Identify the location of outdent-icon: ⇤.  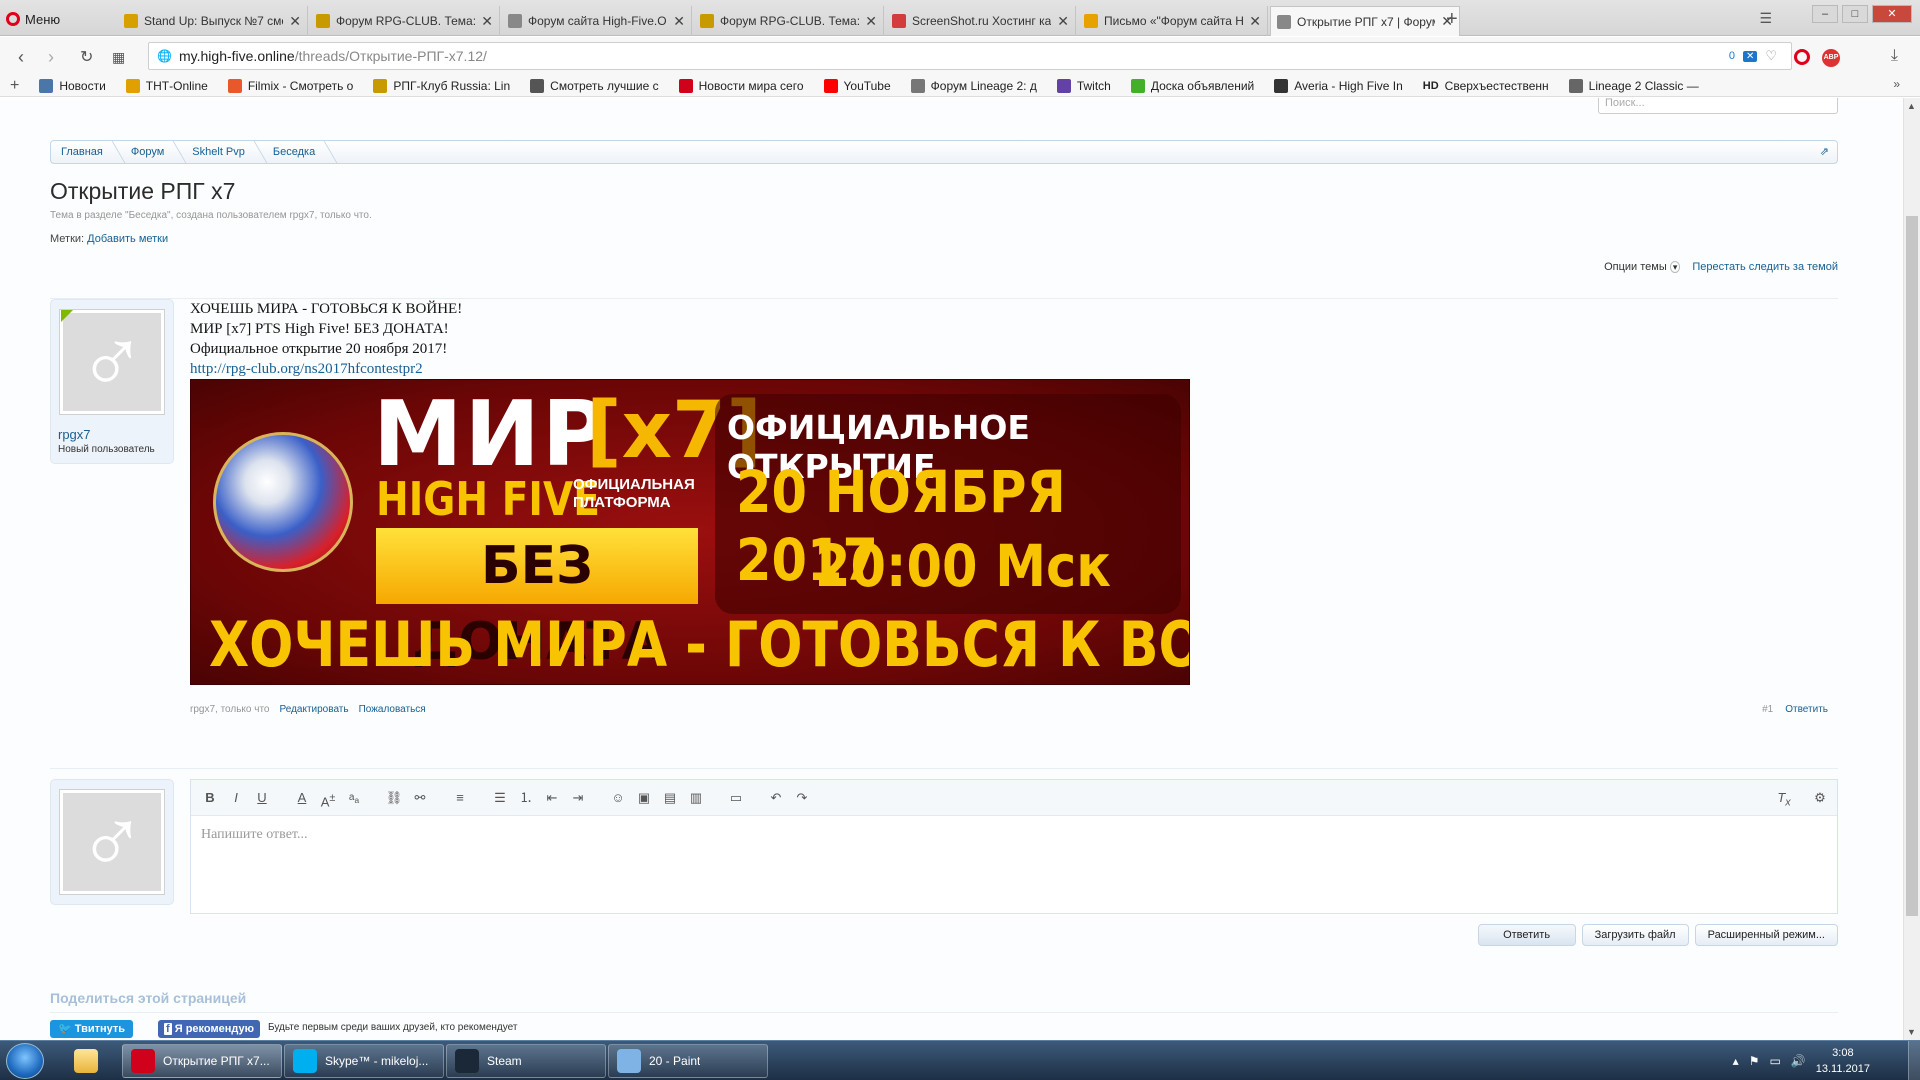
(552, 798).